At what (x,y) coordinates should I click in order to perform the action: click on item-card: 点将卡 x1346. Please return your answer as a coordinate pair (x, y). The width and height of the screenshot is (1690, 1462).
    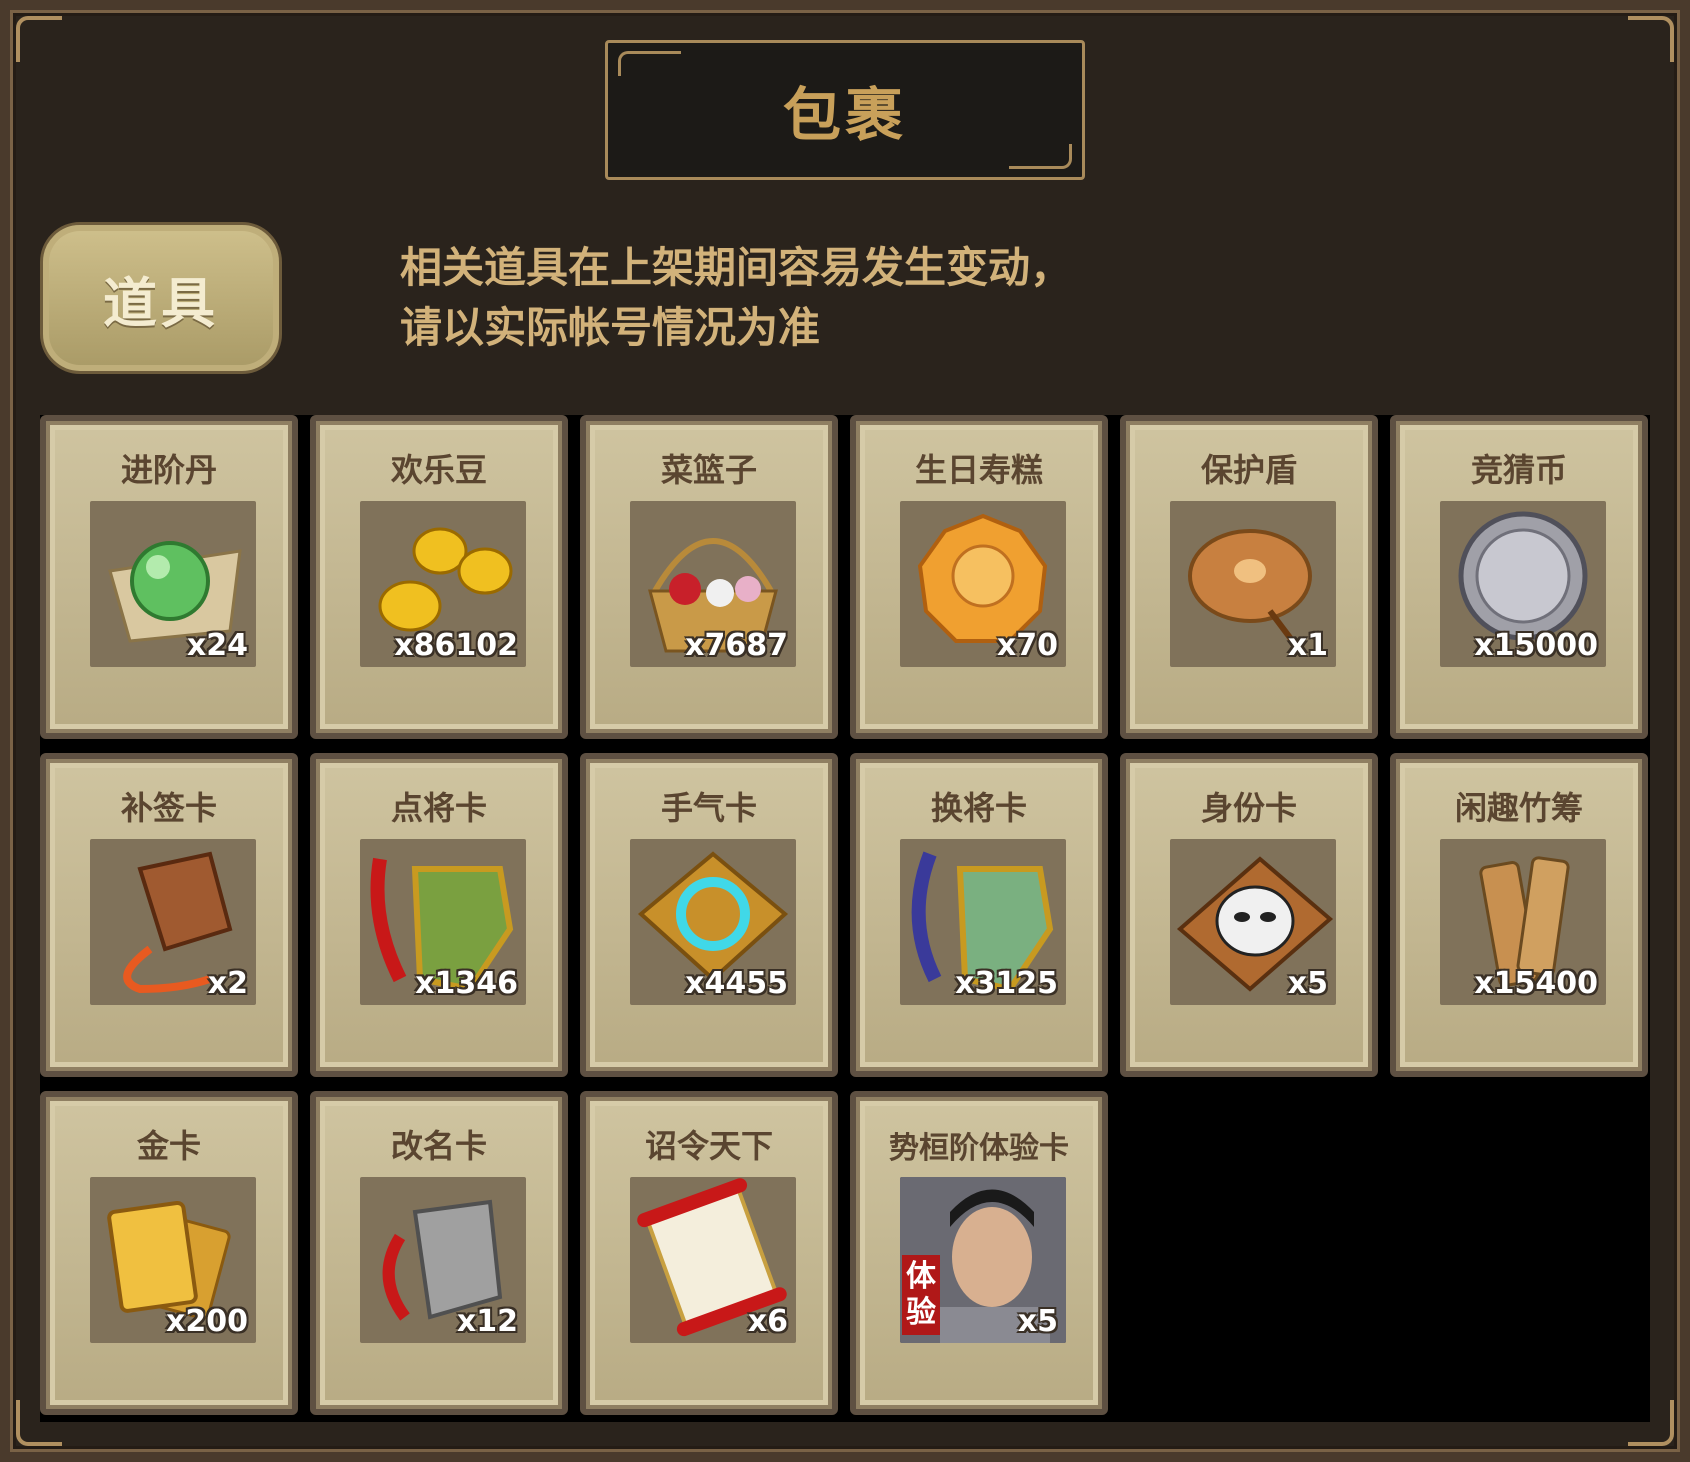
    Looking at the image, I should click on (439, 915).